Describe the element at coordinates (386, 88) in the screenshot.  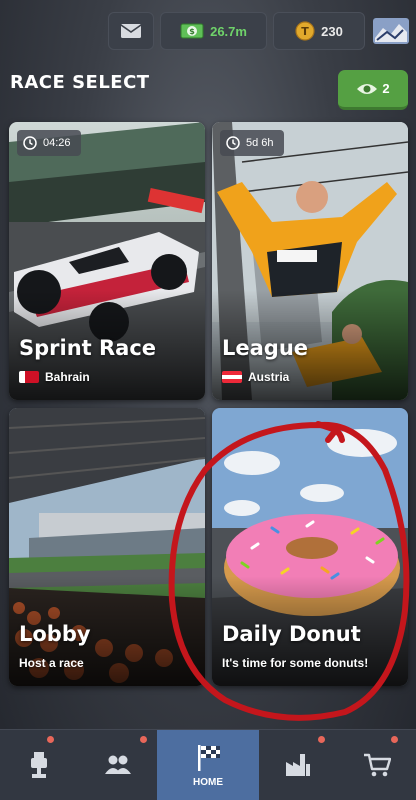
I see `viewers-count: 2` at that location.